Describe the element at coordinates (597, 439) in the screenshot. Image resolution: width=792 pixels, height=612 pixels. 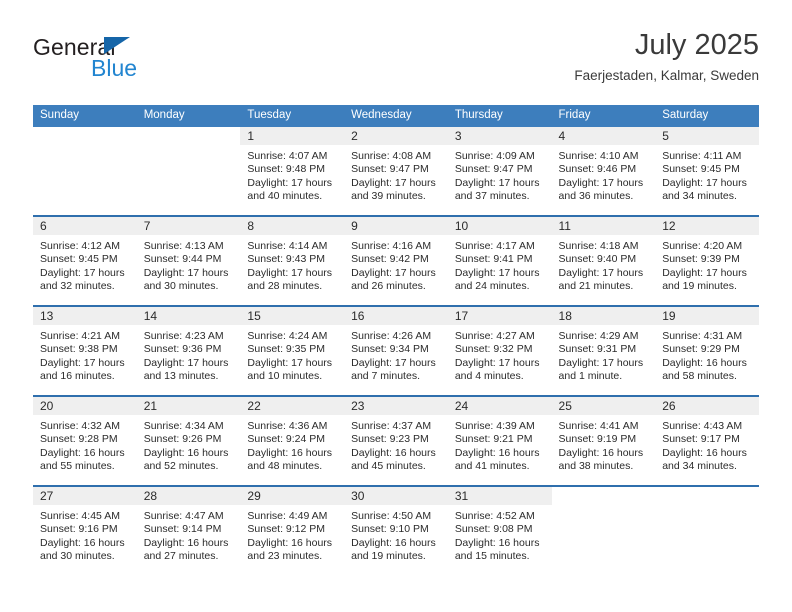
I see `sunset-text: Sunset: 9:19 PM` at that location.